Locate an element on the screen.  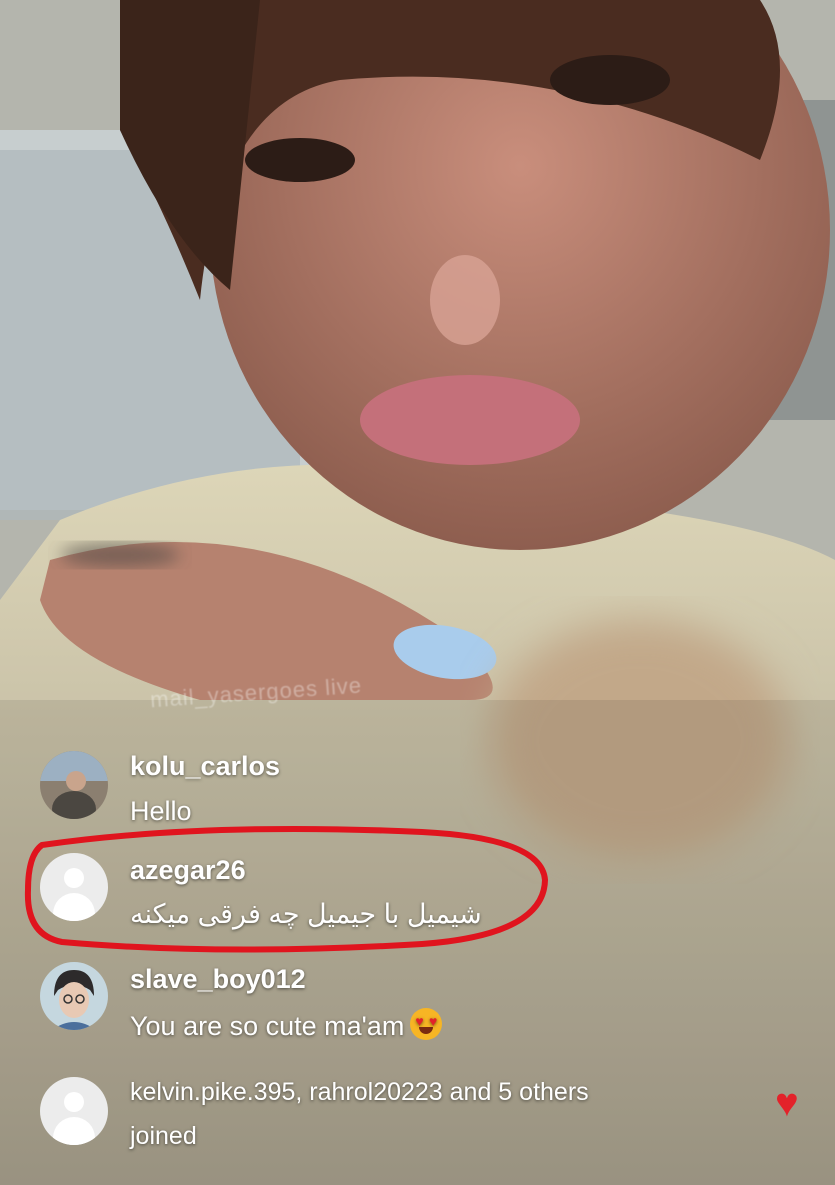
default-avatar-icon is located at coordinates (74, 1111).